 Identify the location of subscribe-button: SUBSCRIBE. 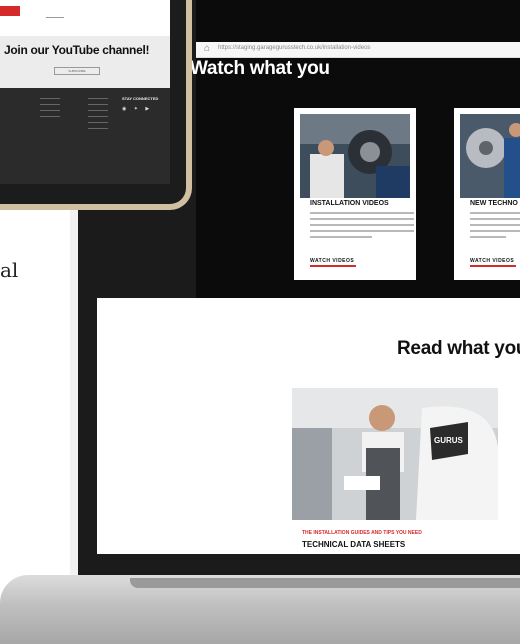
(77, 71).